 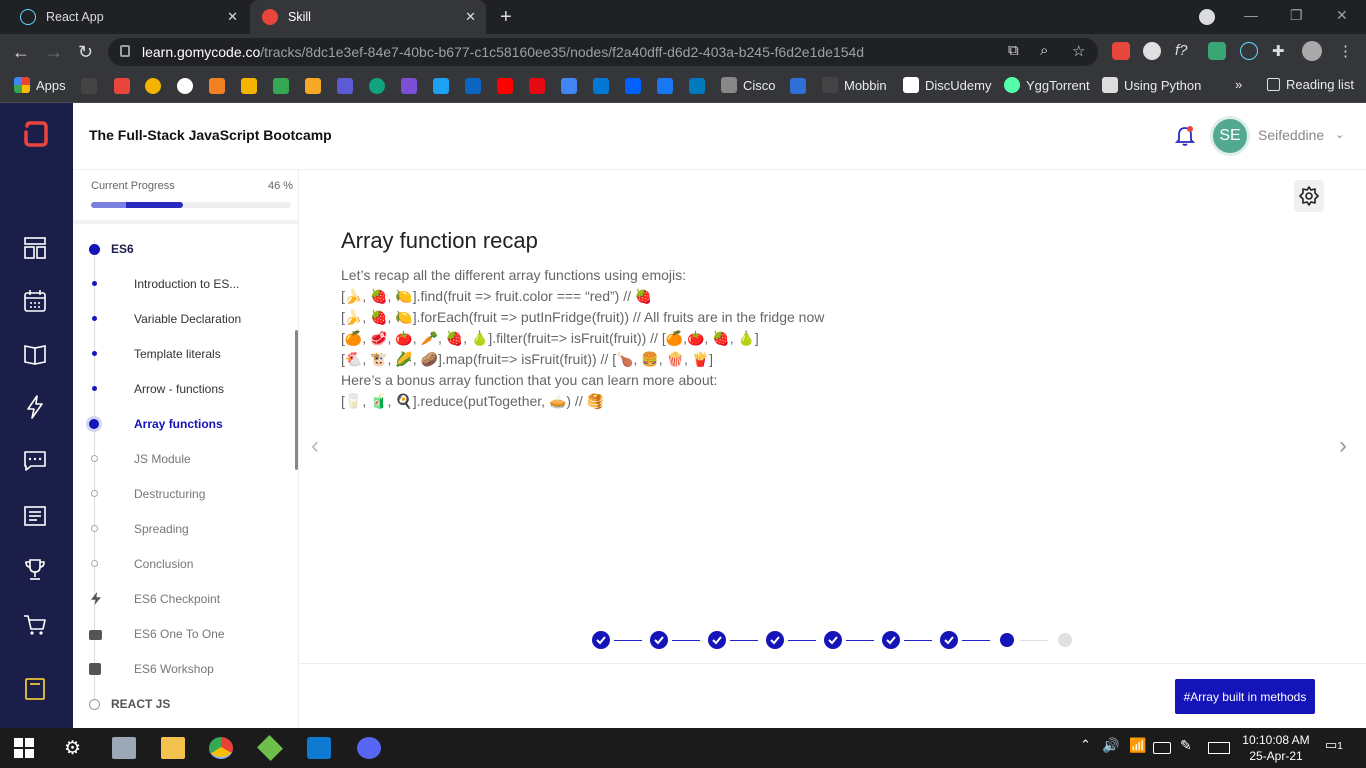 What do you see at coordinates (40, 85) in the screenshot?
I see `bookmark-apps: Apps` at bounding box center [40, 85].